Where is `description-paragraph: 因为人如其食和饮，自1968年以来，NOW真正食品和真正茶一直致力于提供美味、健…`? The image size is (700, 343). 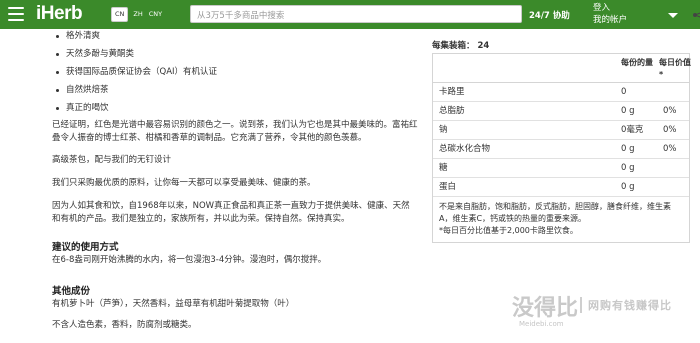
description-paragraph: 因为人如其食和饮，自1968年以来，NOW真正食品和真正茶一直致力于提供美味、健… is located at coordinates (231, 212).